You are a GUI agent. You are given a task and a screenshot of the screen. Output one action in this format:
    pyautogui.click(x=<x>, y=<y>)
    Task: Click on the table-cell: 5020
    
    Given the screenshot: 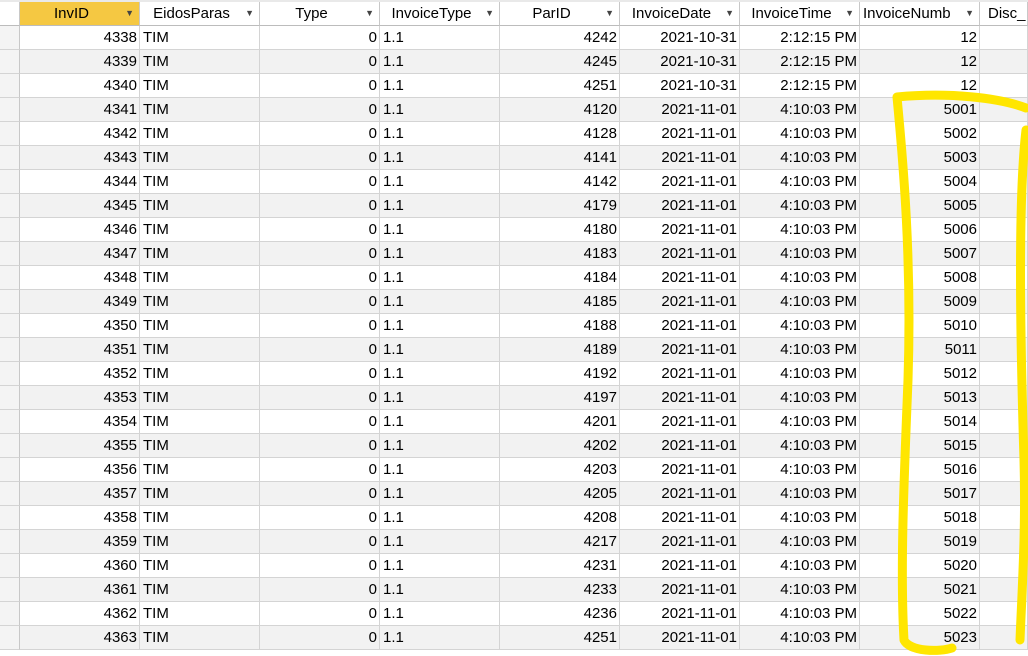 What is the action you would take?
    pyautogui.click(x=920, y=566)
    